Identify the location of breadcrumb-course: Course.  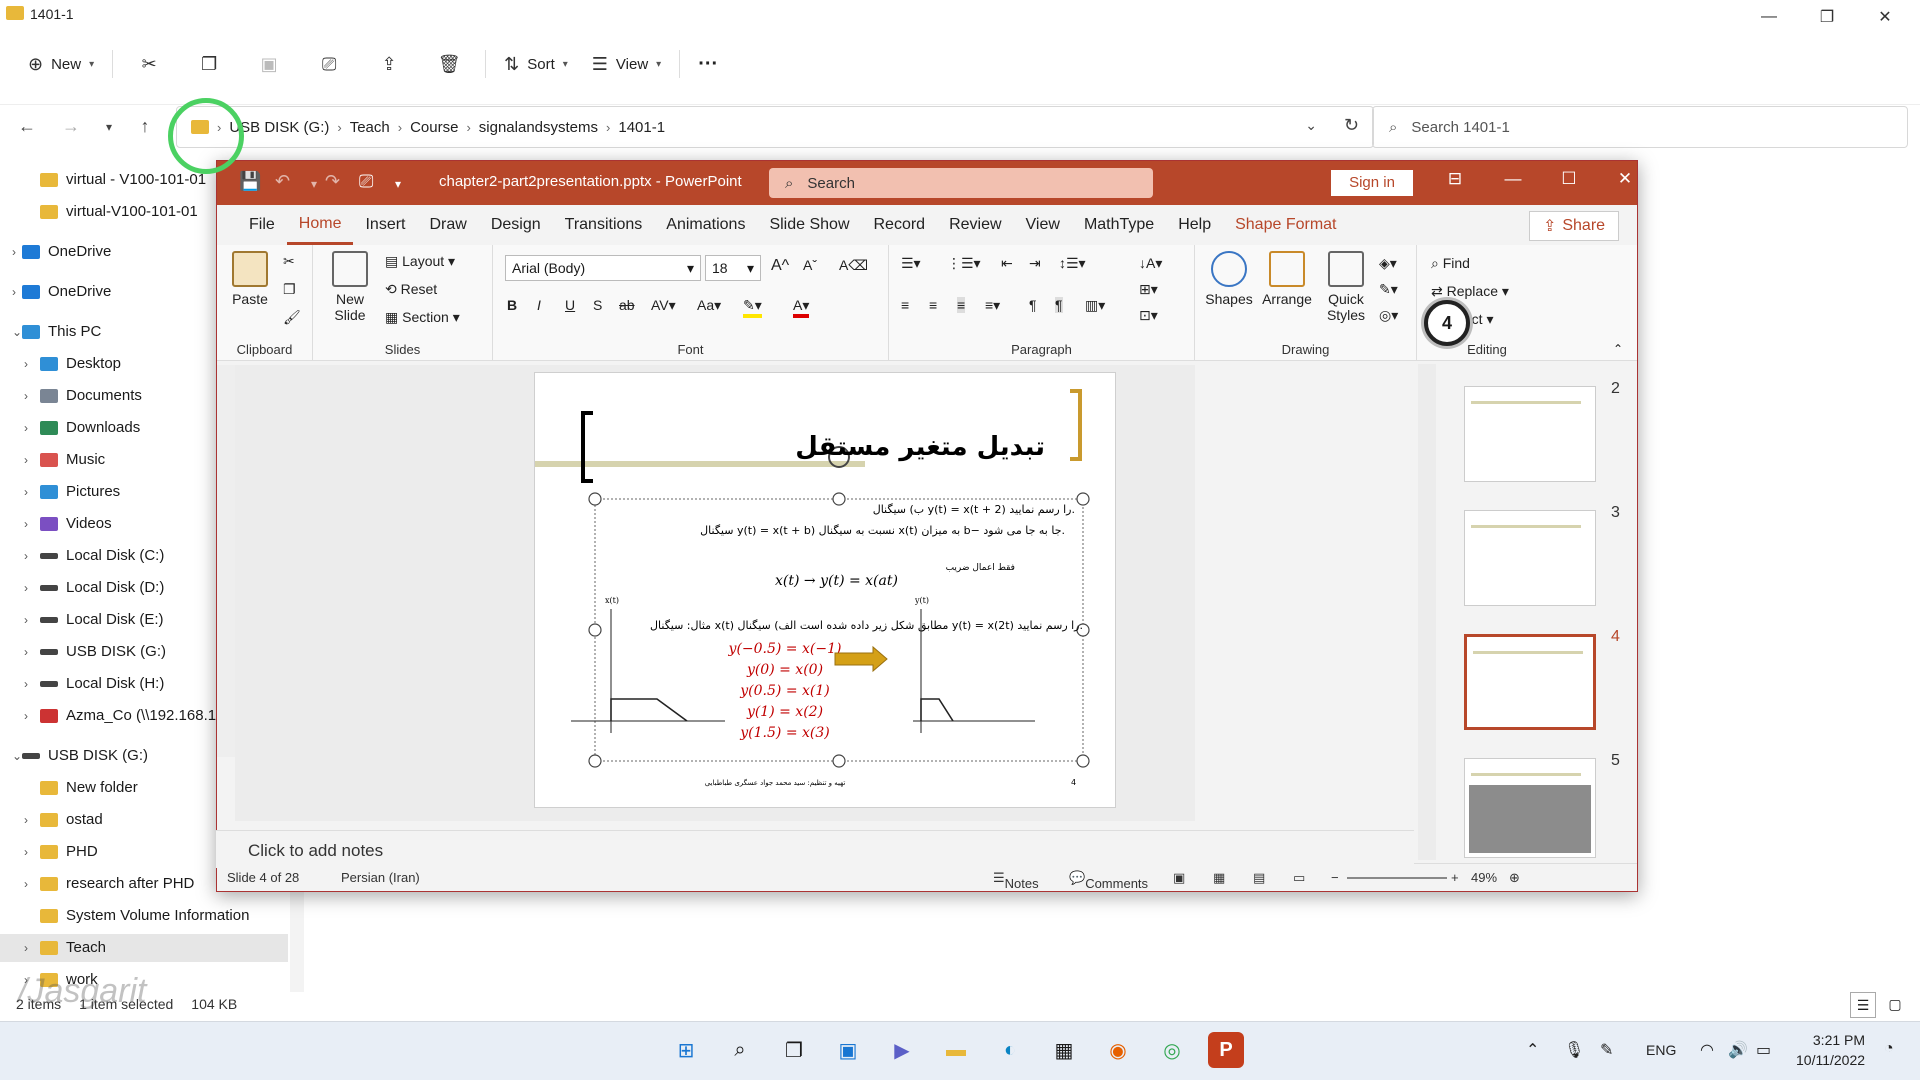
(434, 127).